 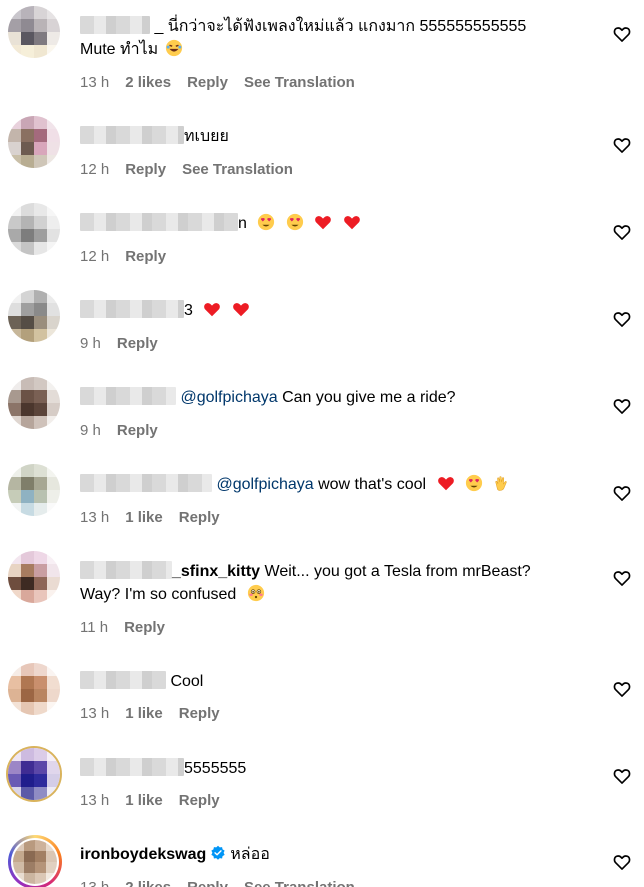 I want to click on laughing-emoji-icon, so click(x=173, y=48).